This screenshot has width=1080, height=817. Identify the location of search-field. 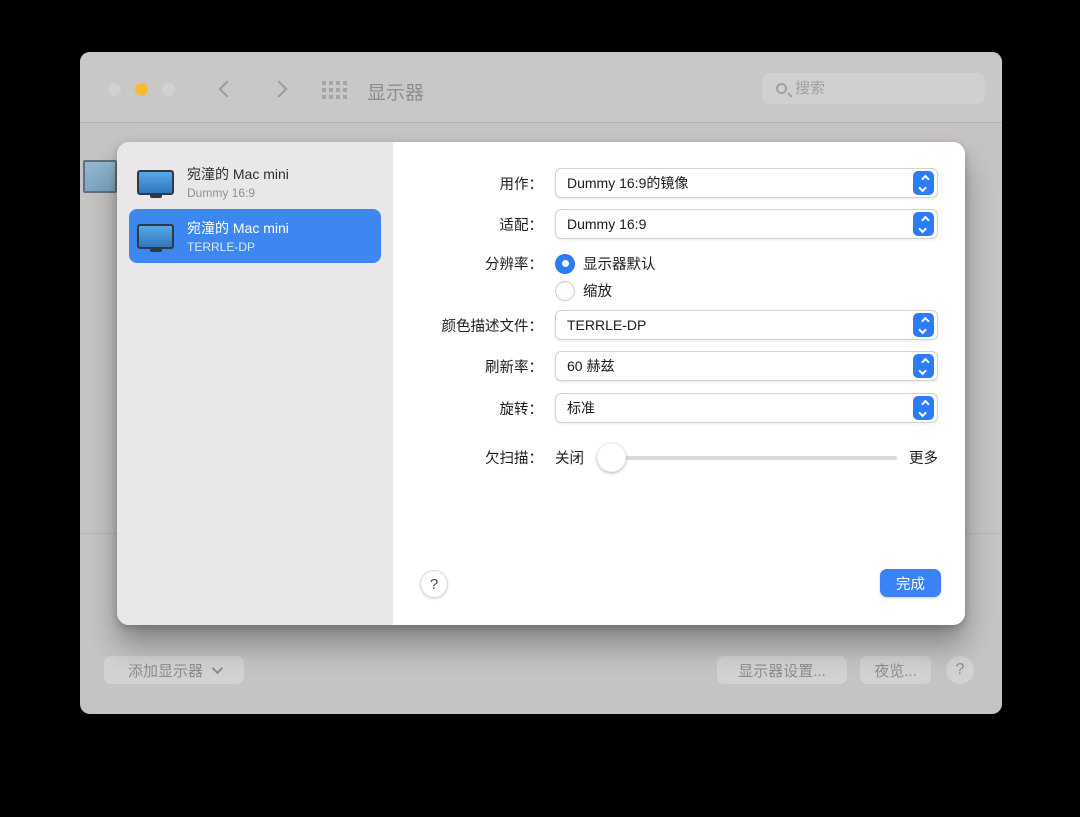
(873, 88).